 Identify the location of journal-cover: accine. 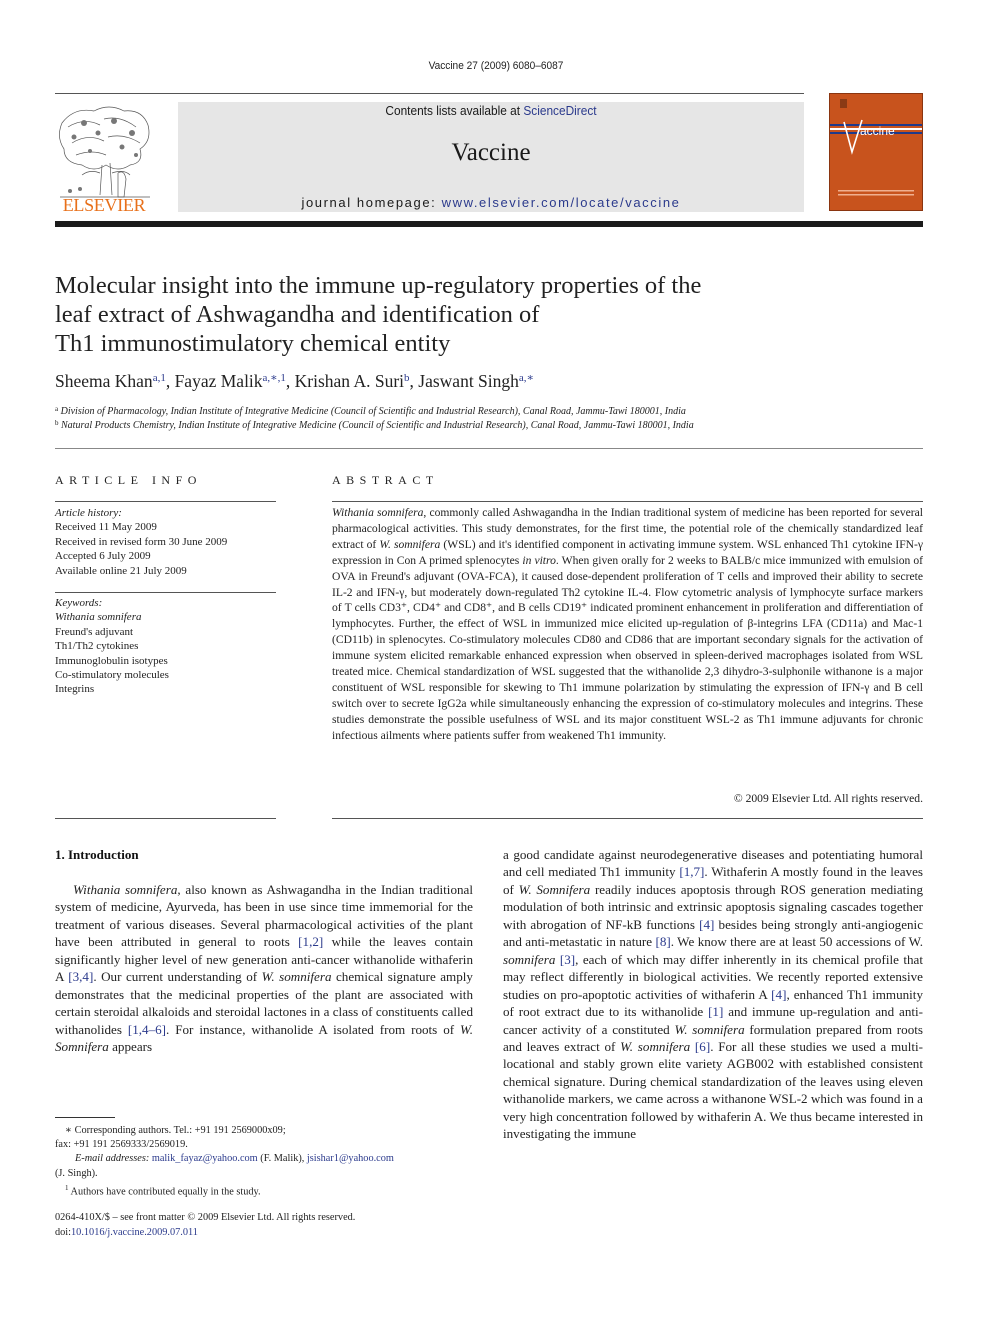
(876, 152).